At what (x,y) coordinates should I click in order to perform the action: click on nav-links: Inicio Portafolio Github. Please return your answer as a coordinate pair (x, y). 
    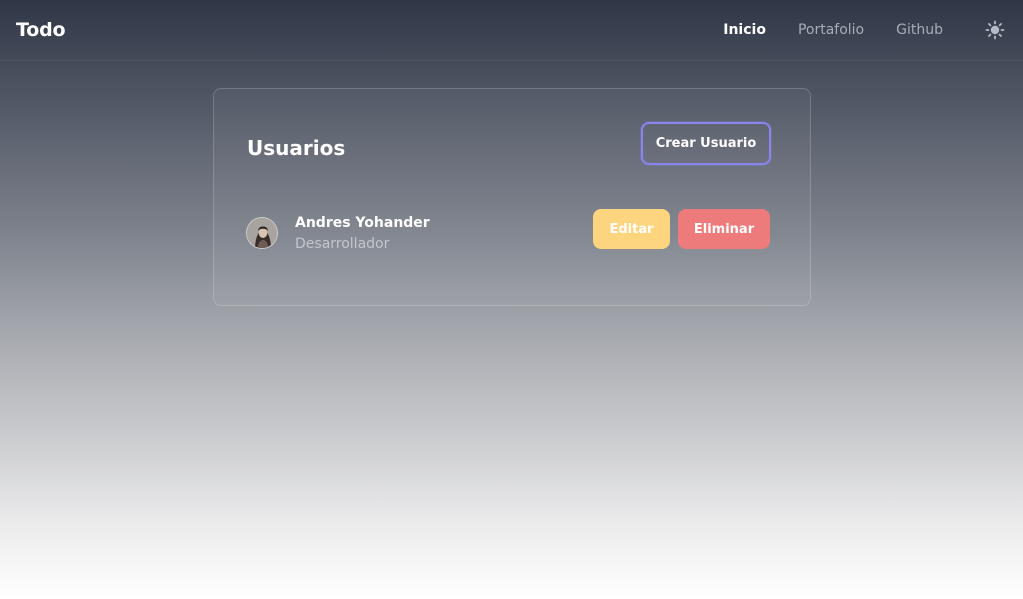
    Looking at the image, I should click on (849, 30).